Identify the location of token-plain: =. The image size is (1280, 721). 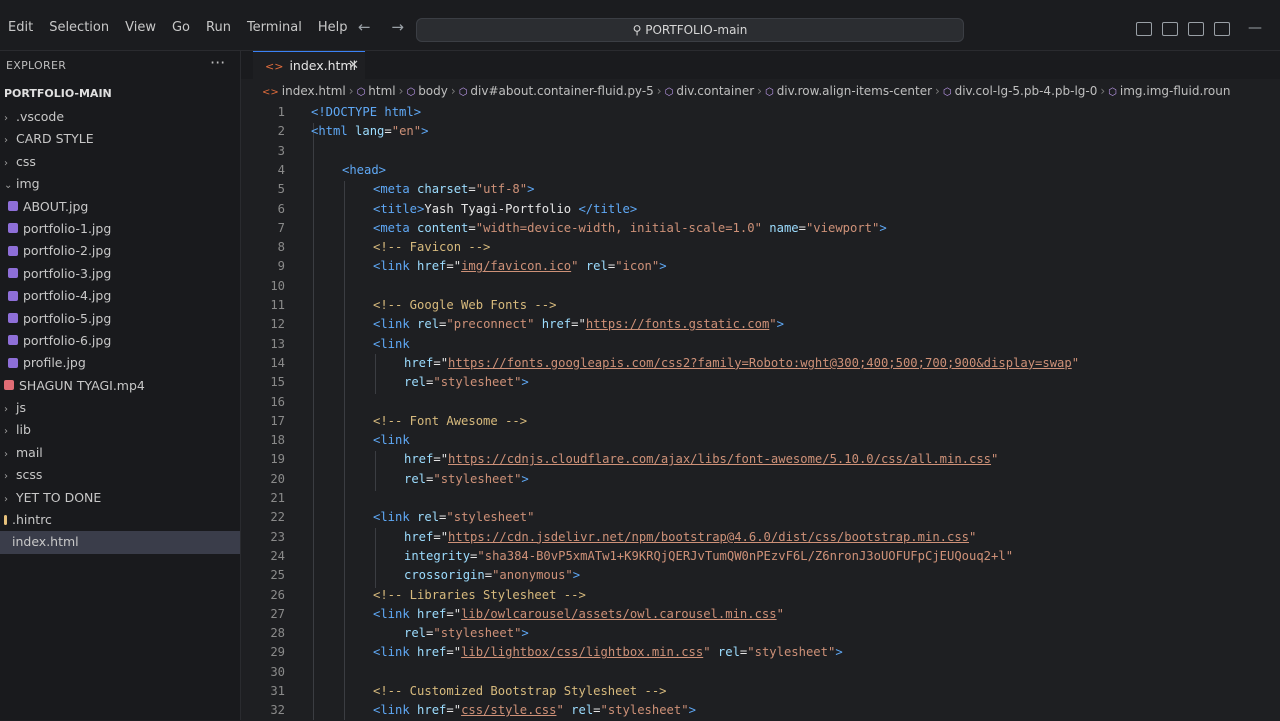
(488, 575).